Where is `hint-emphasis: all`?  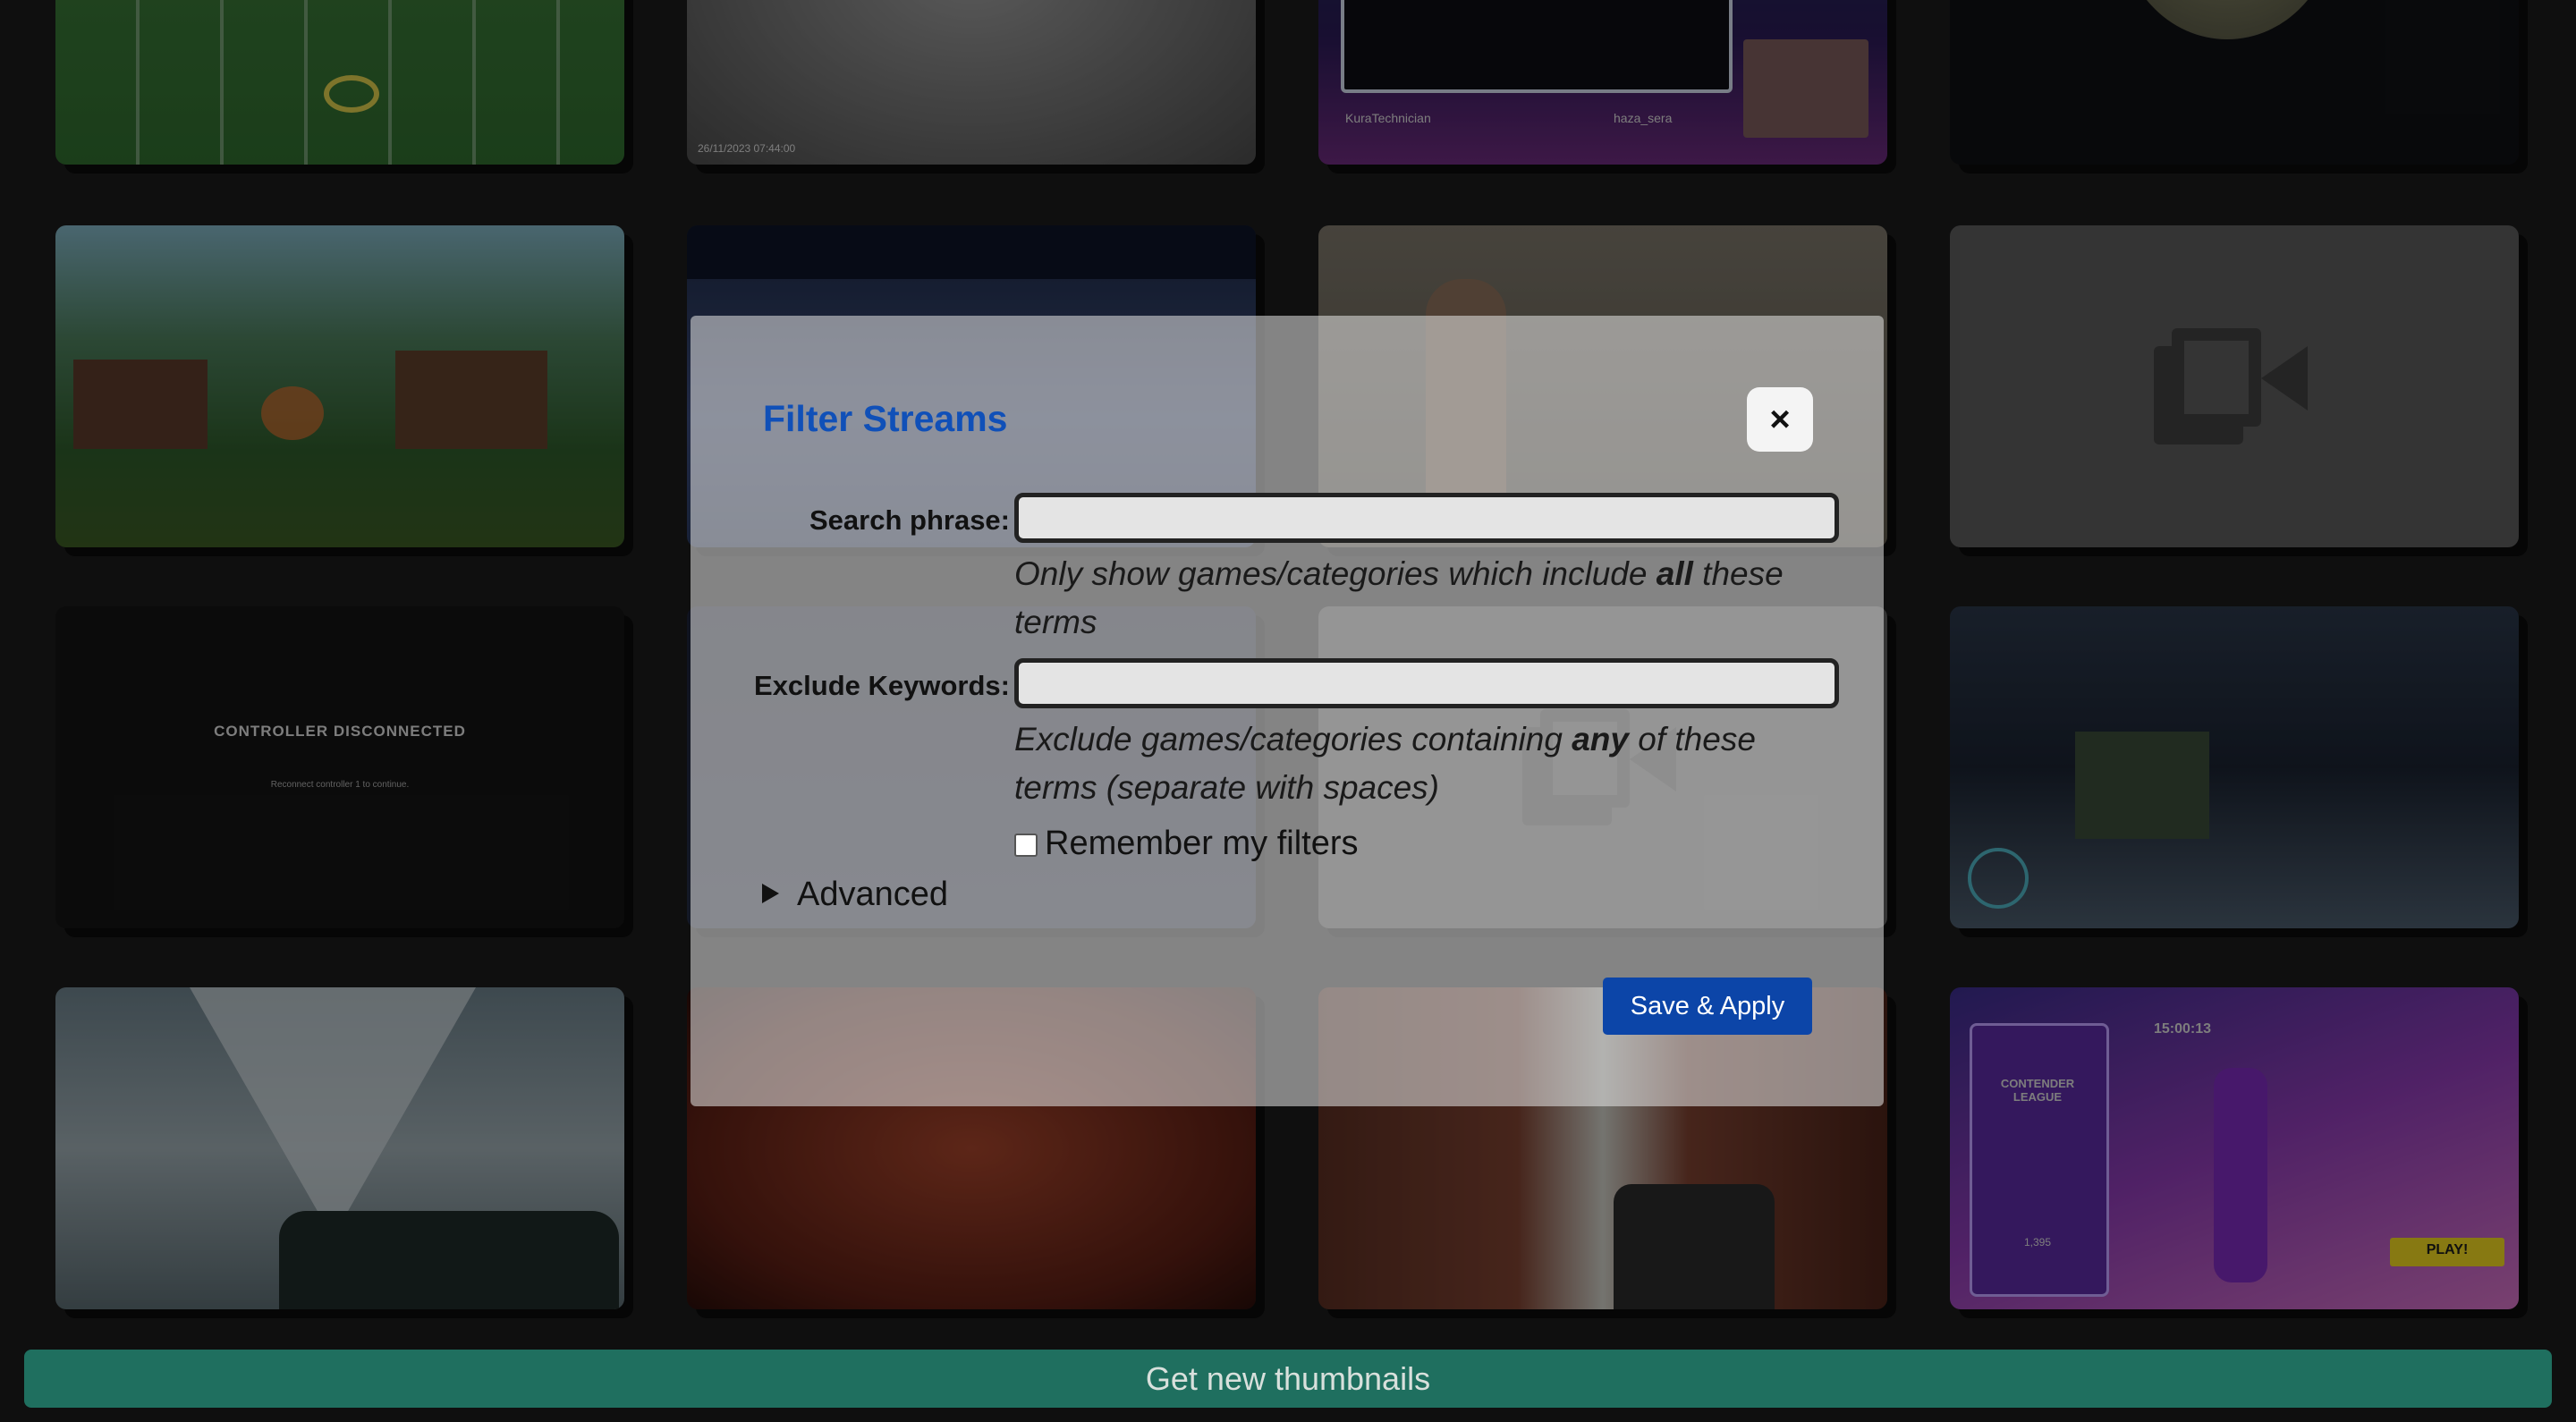
hint-emphasis: all is located at coordinates (1674, 573).